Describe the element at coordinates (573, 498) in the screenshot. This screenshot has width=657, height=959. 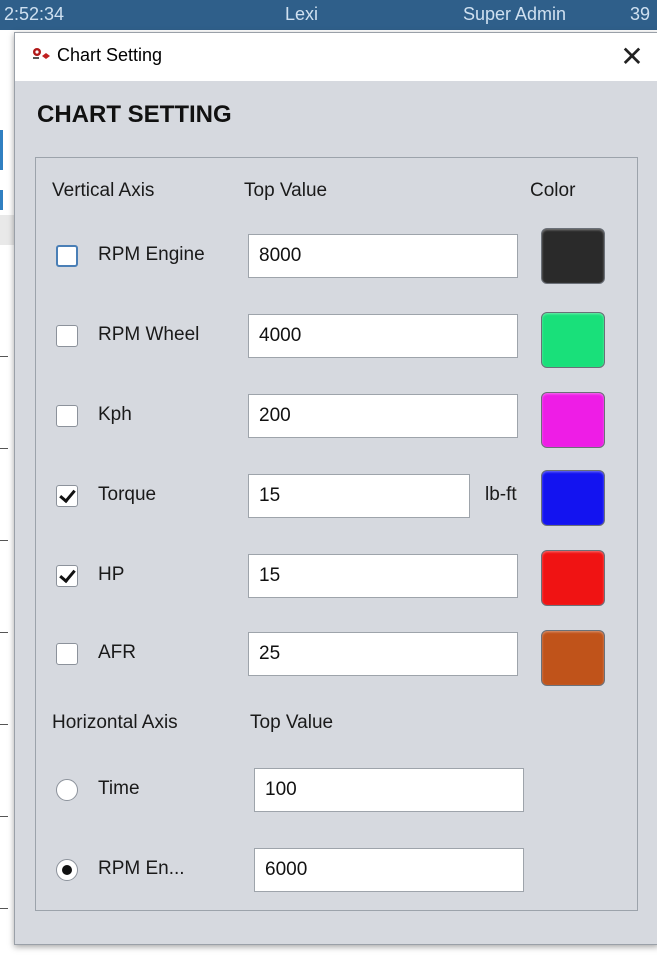
I see `torque-color-button` at that location.